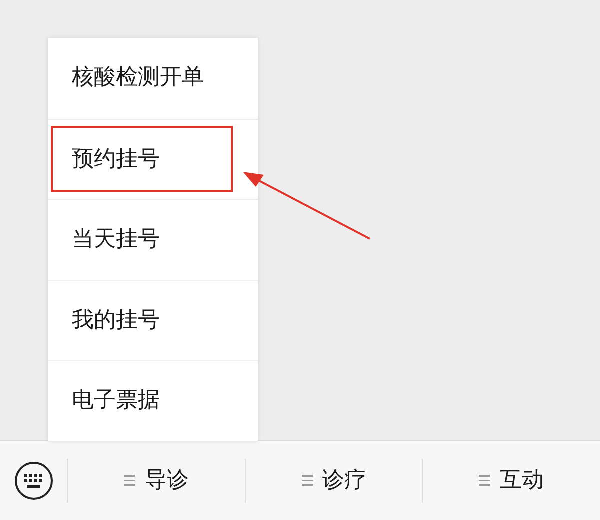  Describe the element at coordinates (153, 158) in the screenshot. I see `menu-item: 预约挂号` at that location.